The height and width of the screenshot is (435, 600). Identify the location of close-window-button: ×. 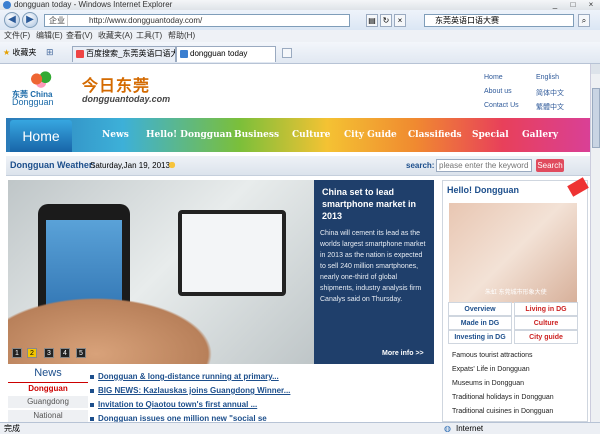
(591, 5).